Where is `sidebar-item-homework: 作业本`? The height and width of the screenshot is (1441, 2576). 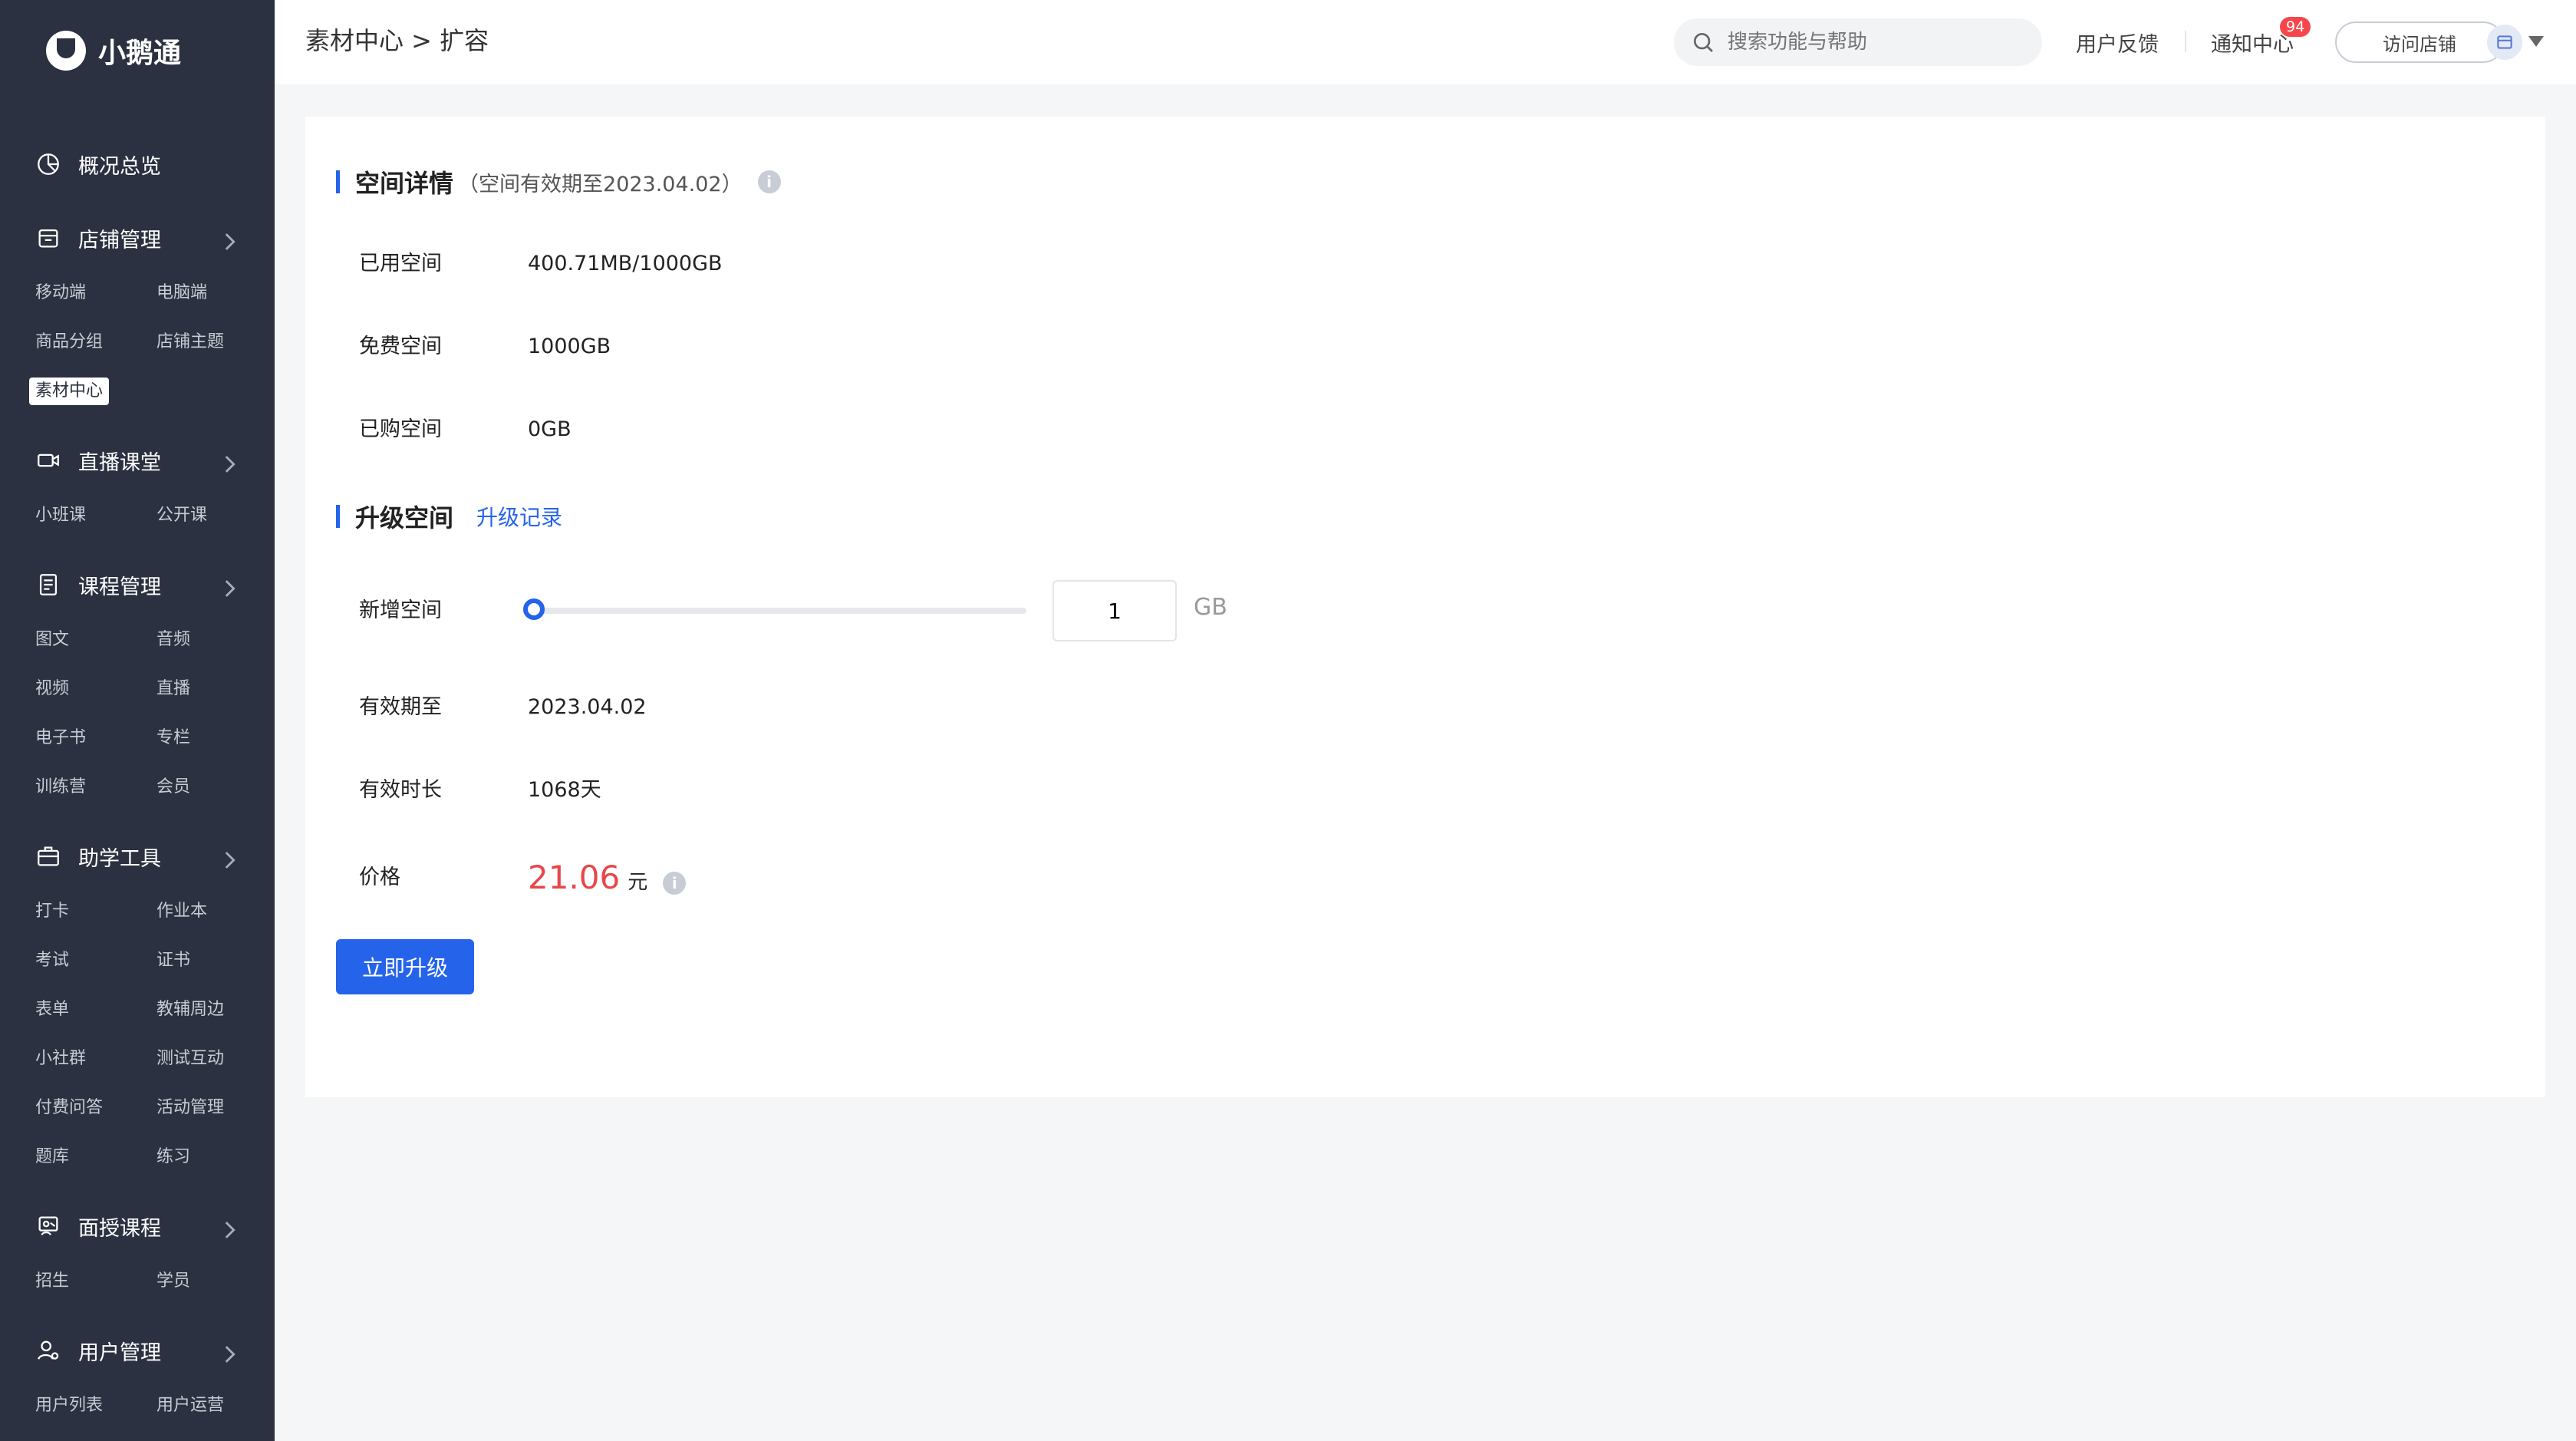
sidebar-item-homework: 作业本 is located at coordinates (181, 911).